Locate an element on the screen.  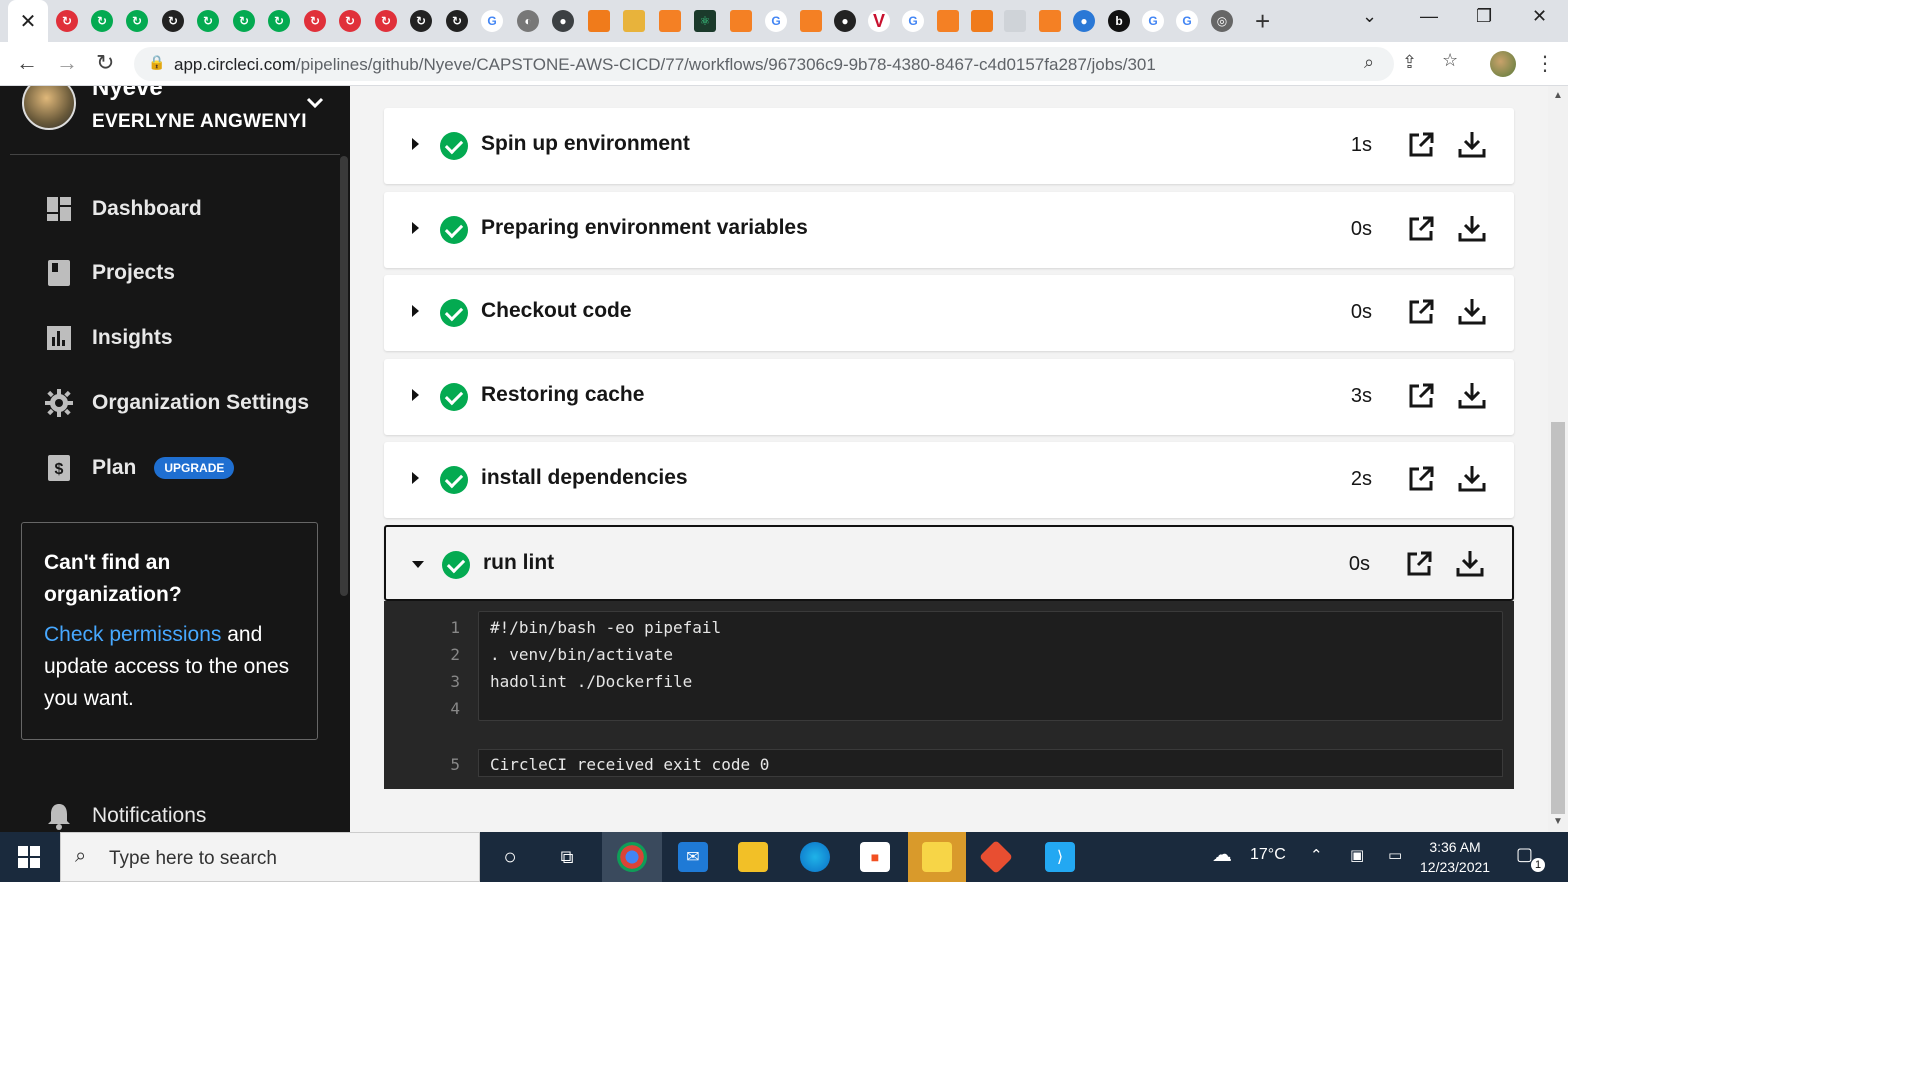
task-view-icon: ⧉ is located at coordinates (567, 857).